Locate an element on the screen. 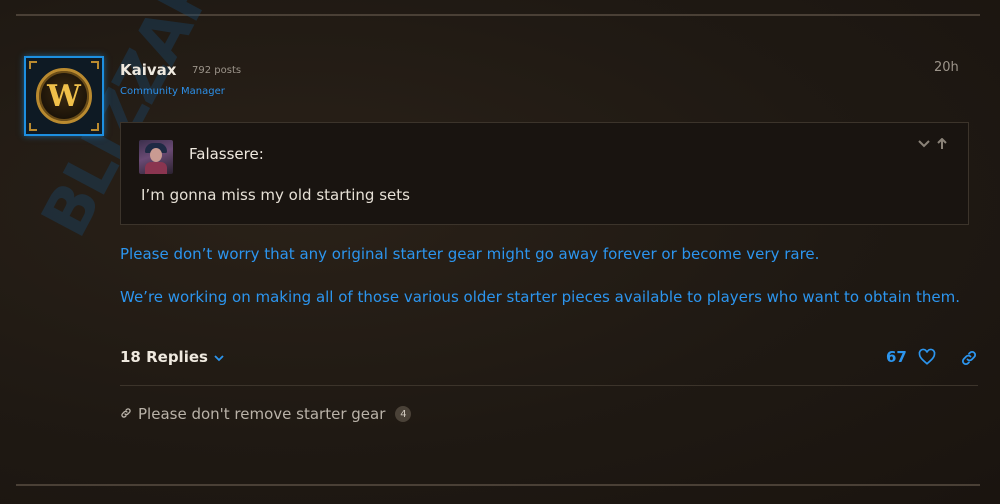  username: Kaivax is located at coordinates (148, 70).